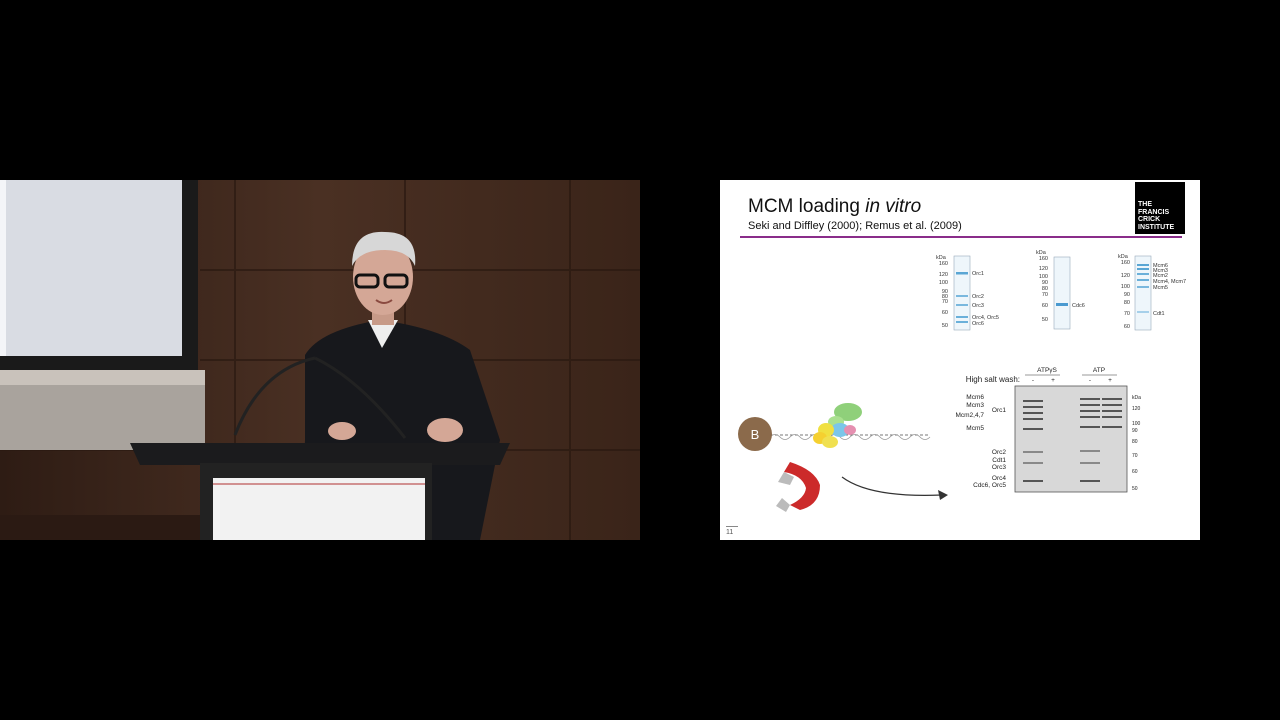 This screenshot has width=1280, height=720. Describe the element at coordinates (892, 486) in the screenshot. I see `arrow` at that location.